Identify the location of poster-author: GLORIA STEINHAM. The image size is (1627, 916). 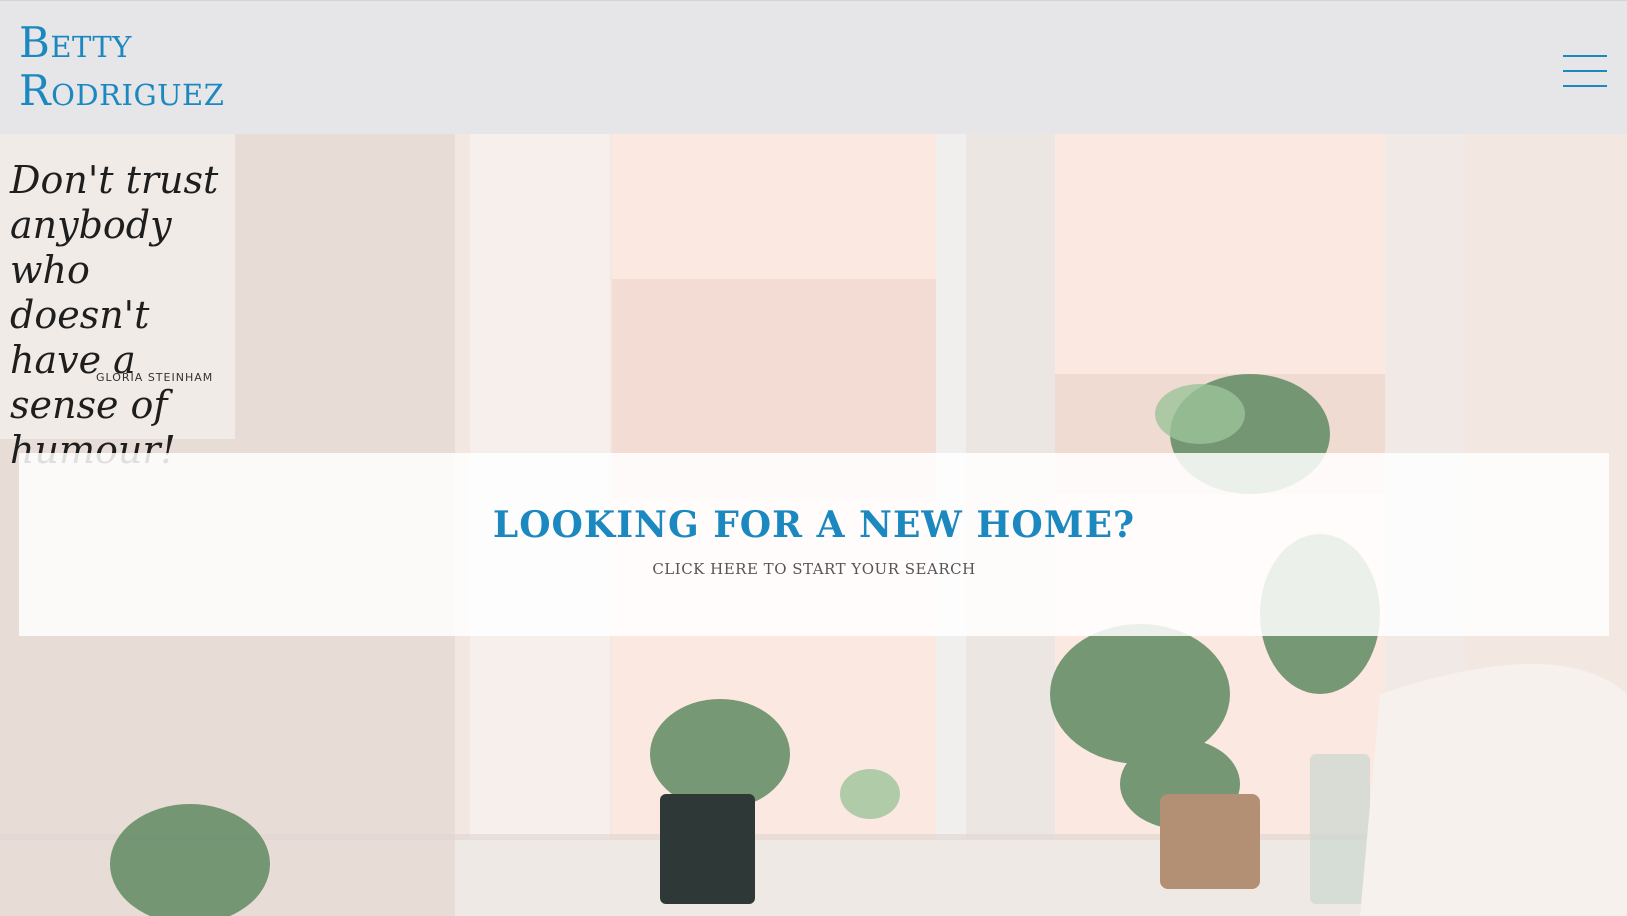
(155, 377).